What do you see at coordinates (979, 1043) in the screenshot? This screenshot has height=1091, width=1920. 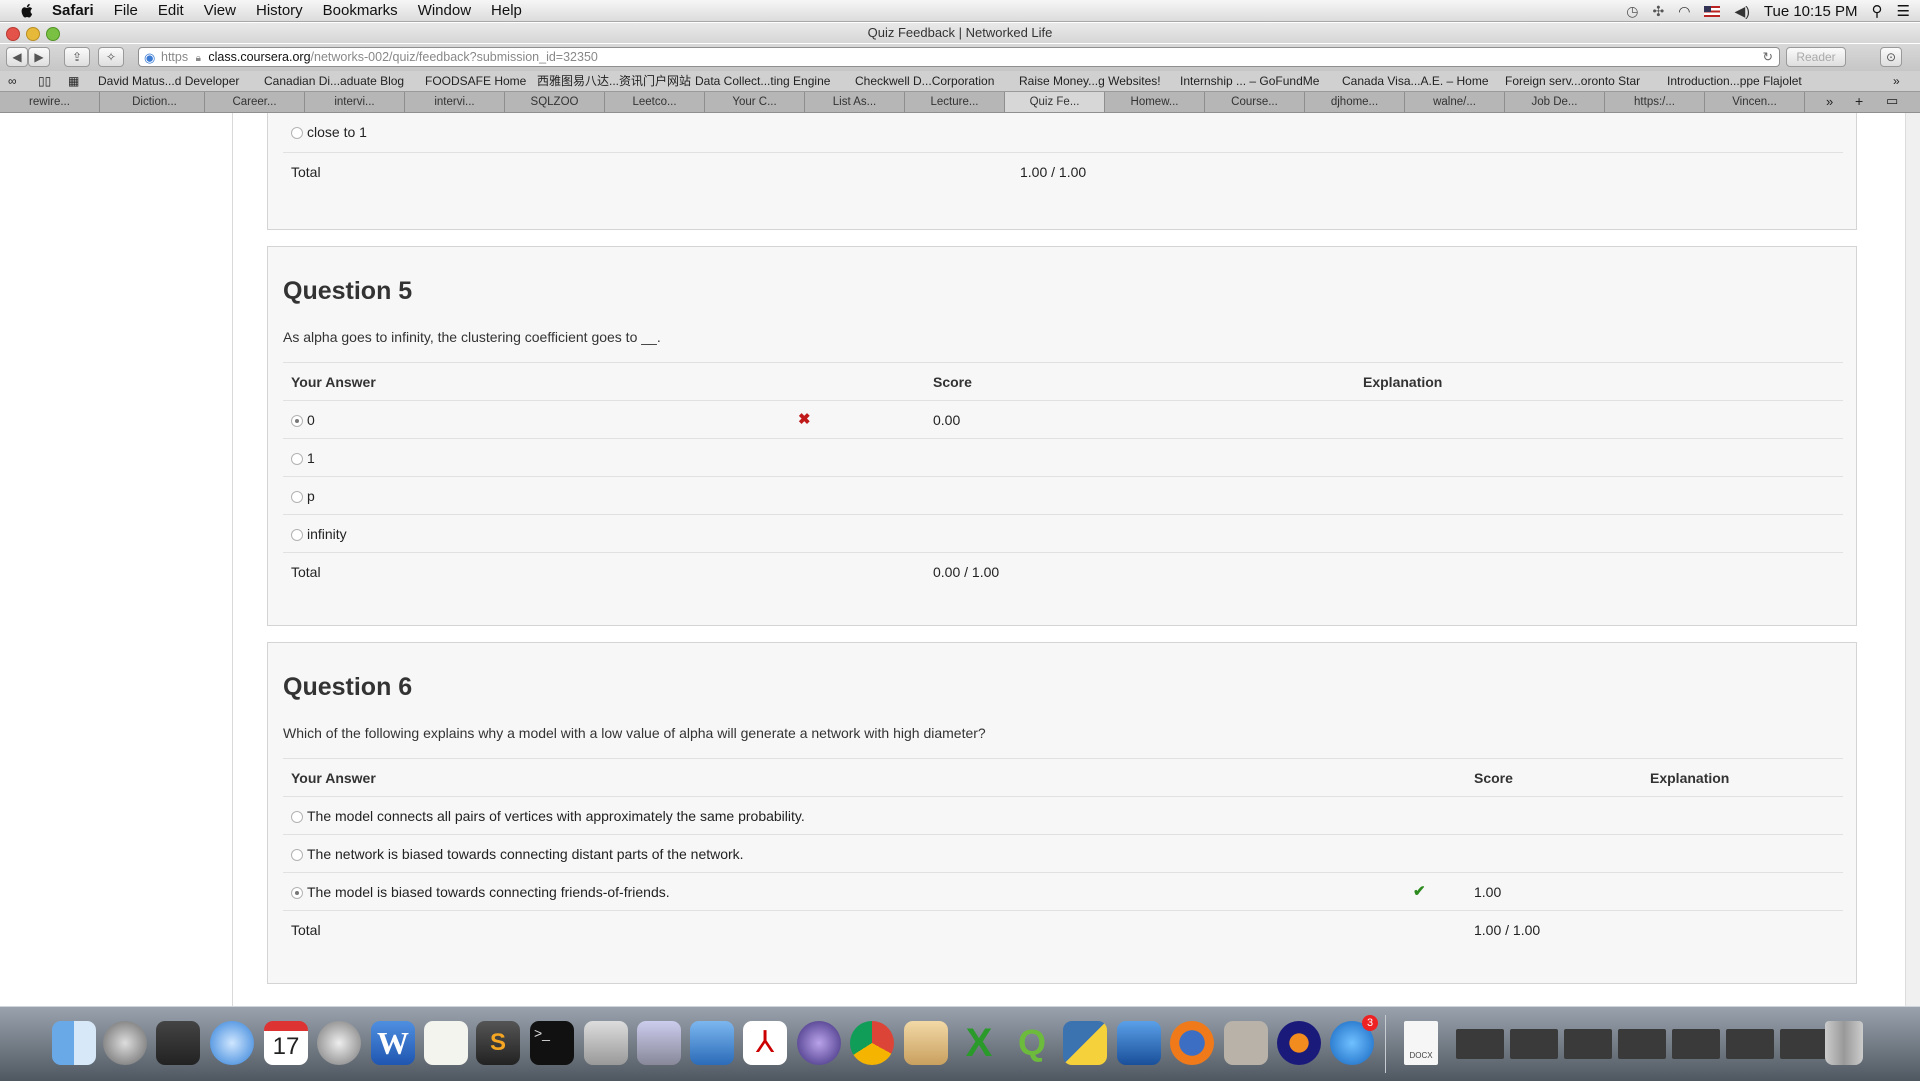 I see `excel-icon: X` at bounding box center [979, 1043].